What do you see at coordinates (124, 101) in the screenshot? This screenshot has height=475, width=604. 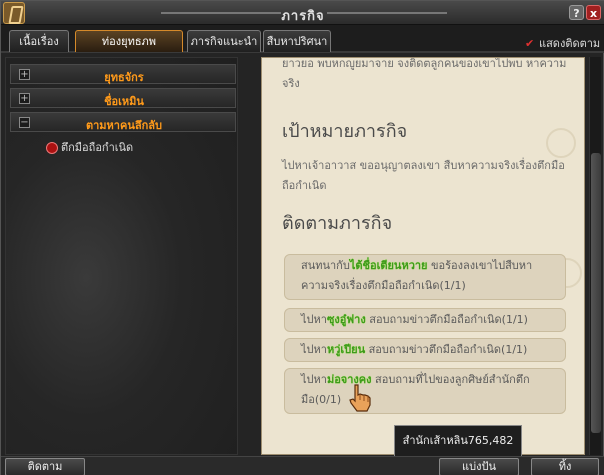 I see `category-label: ชื่อเหมิน` at bounding box center [124, 101].